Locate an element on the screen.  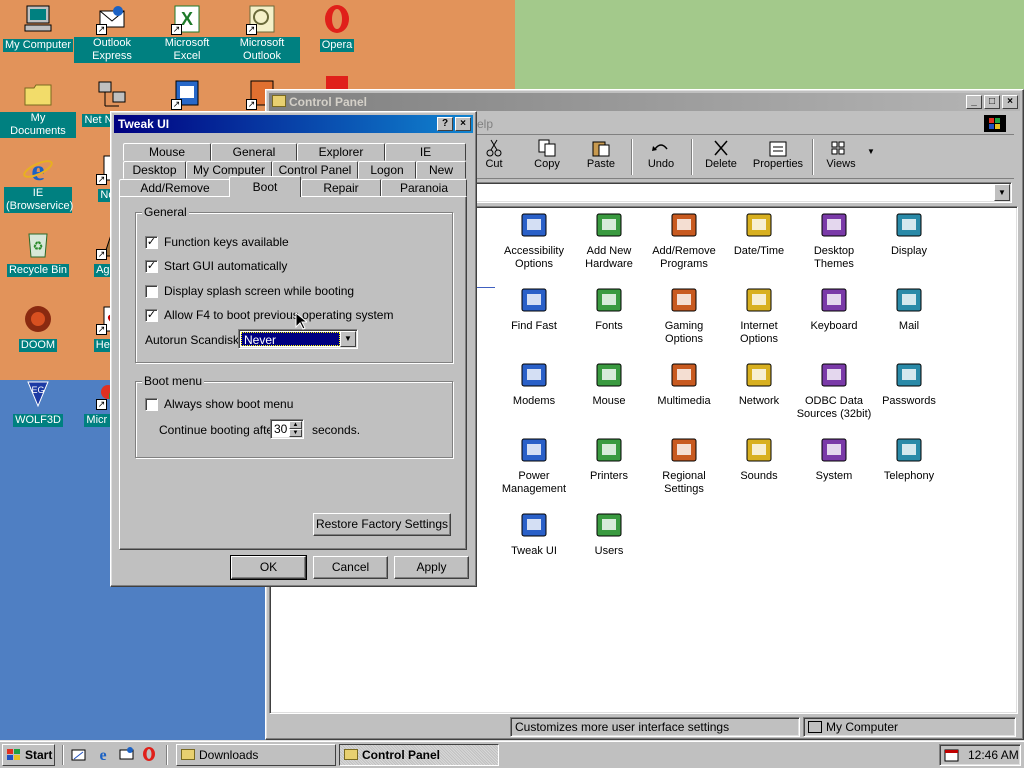
cp-item-power-management: Power Management is located at coordinates (534, 465).